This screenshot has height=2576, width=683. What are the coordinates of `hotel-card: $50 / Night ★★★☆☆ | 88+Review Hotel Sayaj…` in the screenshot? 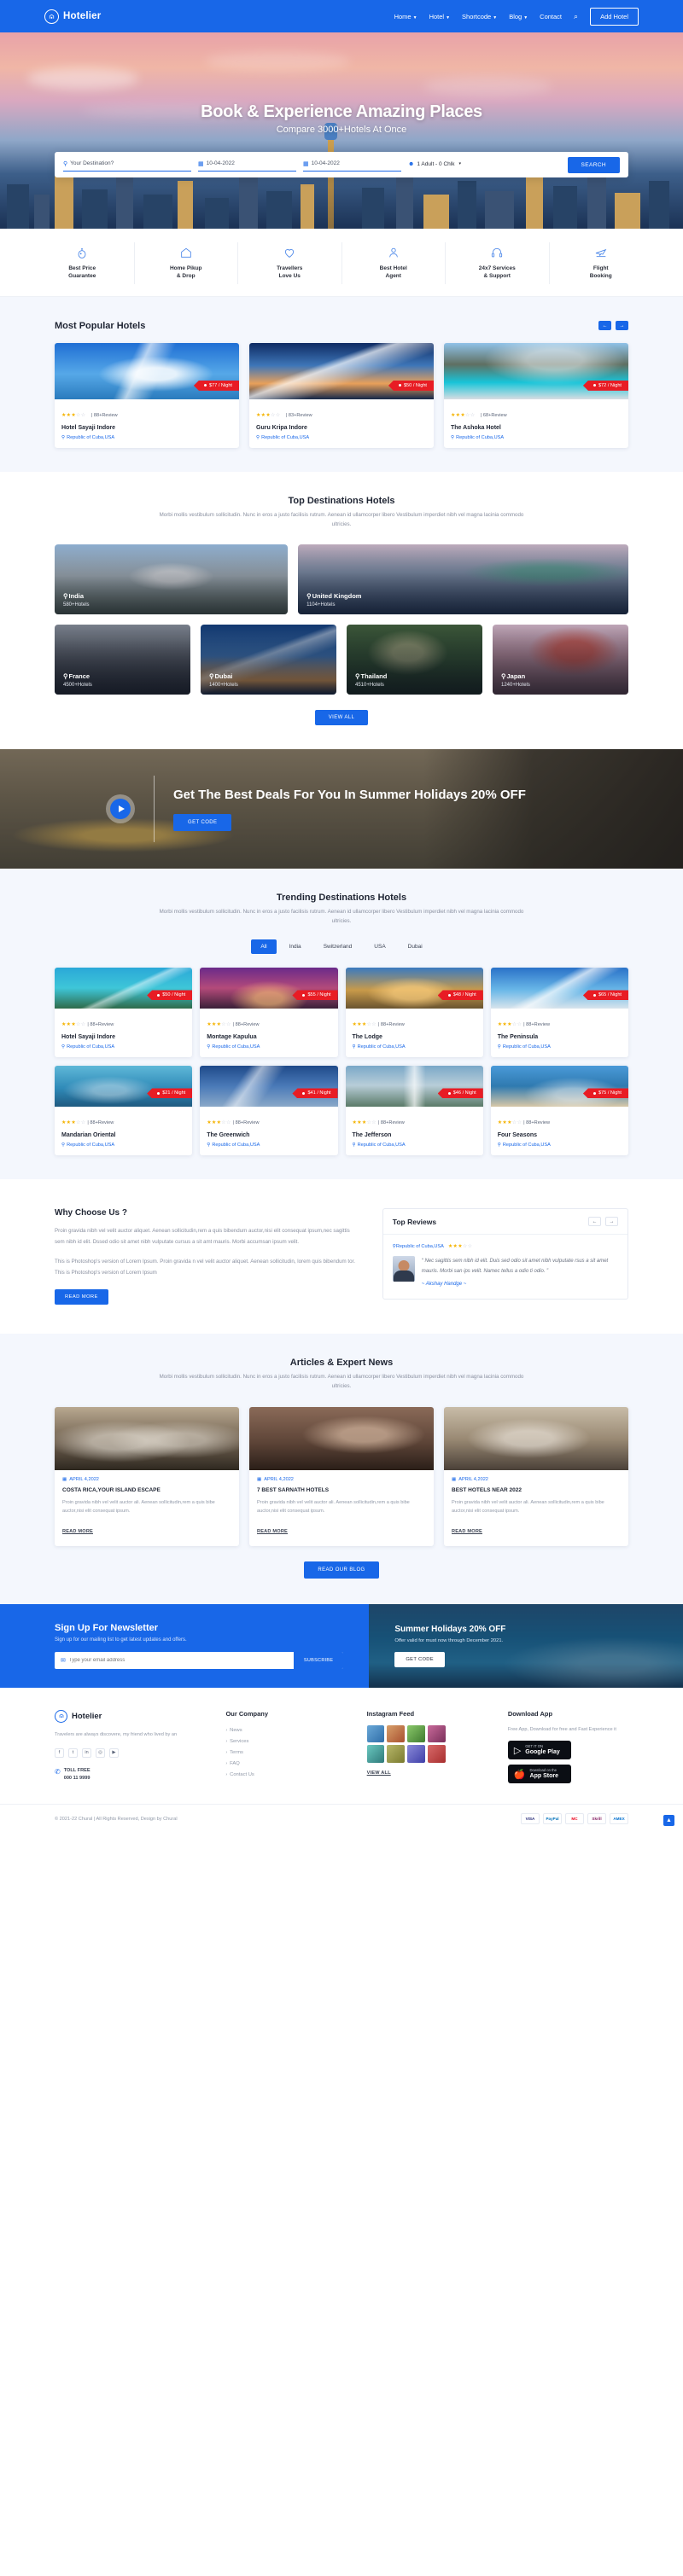 It's located at (124, 1013).